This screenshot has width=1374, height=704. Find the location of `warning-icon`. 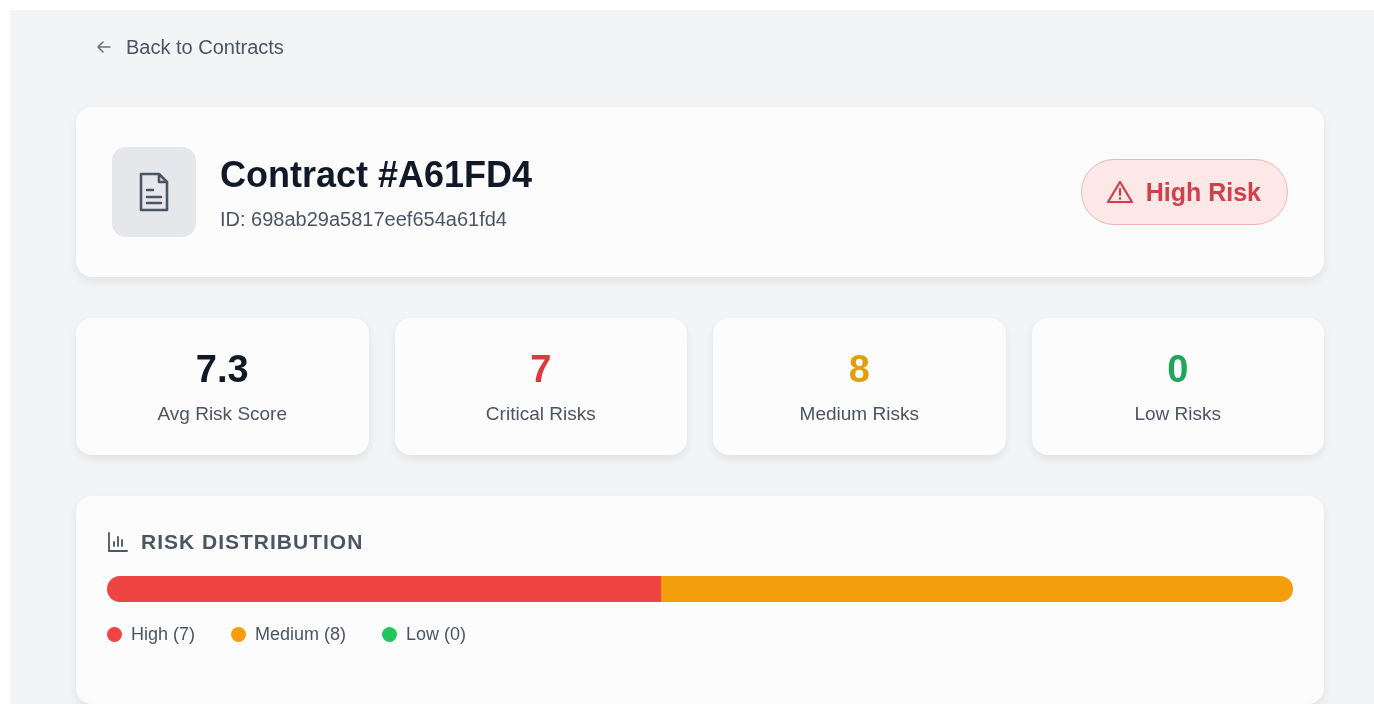

warning-icon is located at coordinates (1119, 192).